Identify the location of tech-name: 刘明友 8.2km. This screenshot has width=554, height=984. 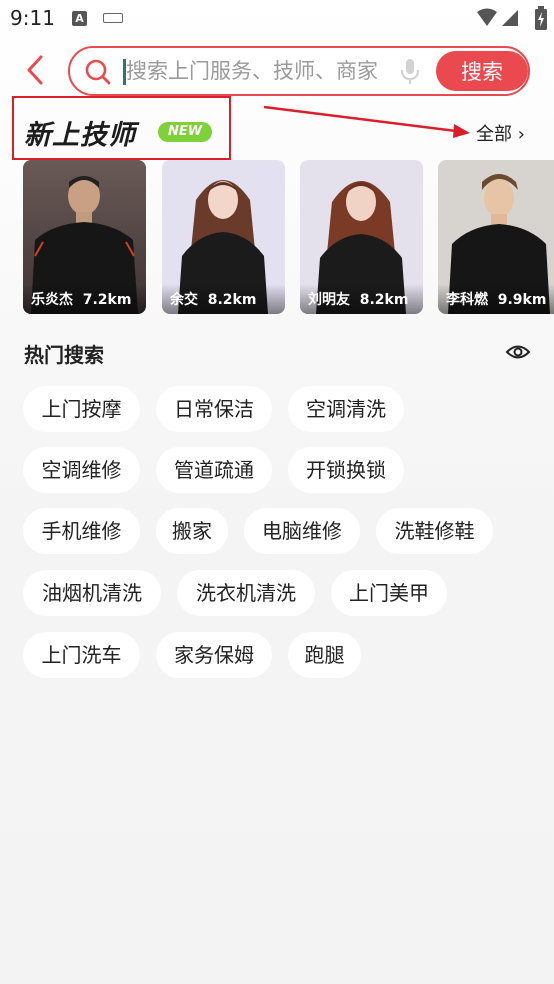
(358, 300).